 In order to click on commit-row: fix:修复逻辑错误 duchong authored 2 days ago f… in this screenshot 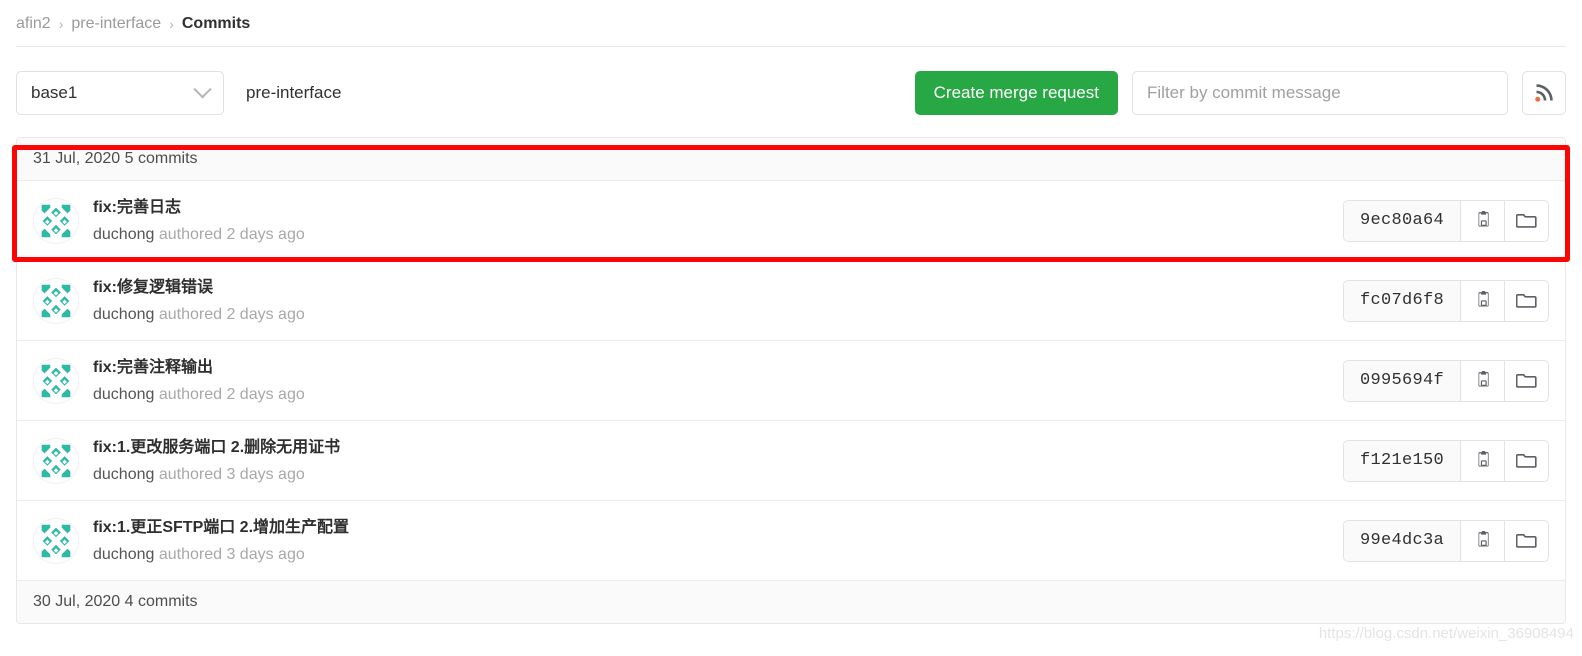, I will do `click(791, 301)`.